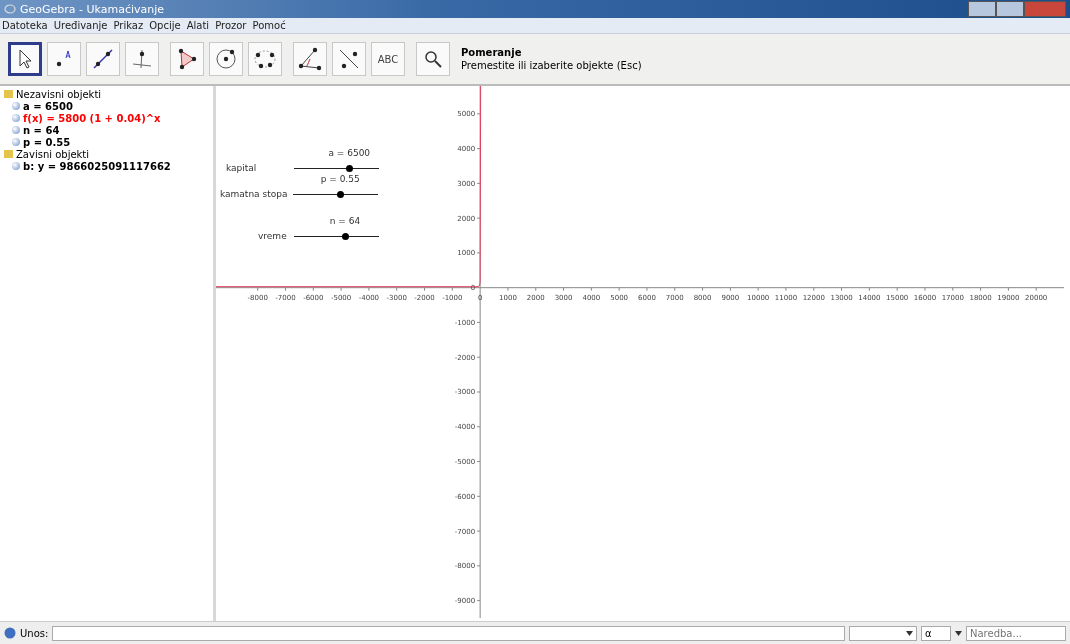 This screenshot has height=644, width=1070. Describe the element at coordinates (92, 9) in the screenshot. I see `window-title: GeoGebra - Ukamaćivanje` at that location.